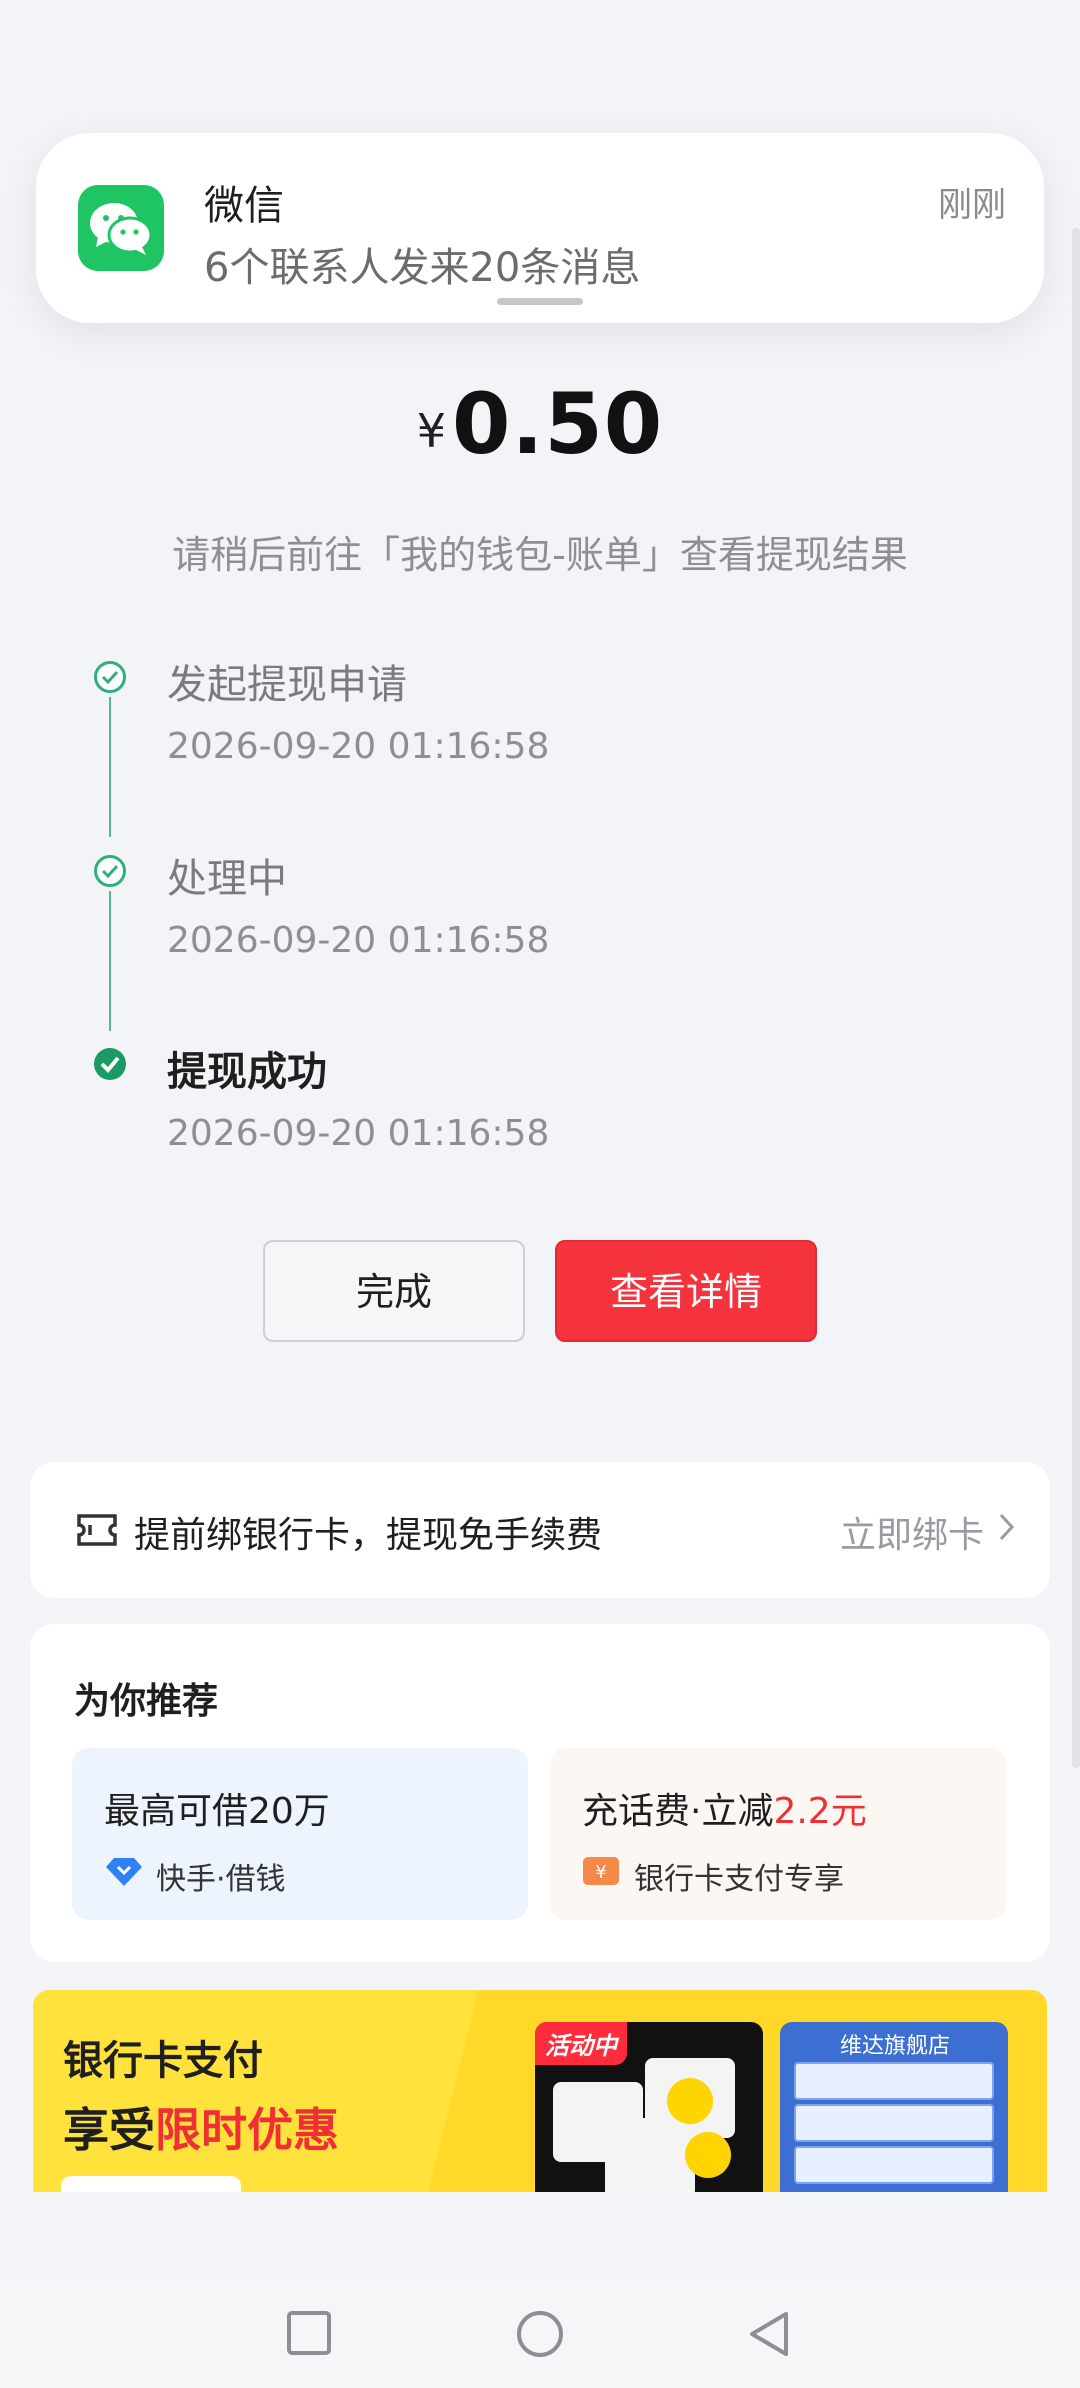  I want to click on step-success-icon, so click(110, 1064).